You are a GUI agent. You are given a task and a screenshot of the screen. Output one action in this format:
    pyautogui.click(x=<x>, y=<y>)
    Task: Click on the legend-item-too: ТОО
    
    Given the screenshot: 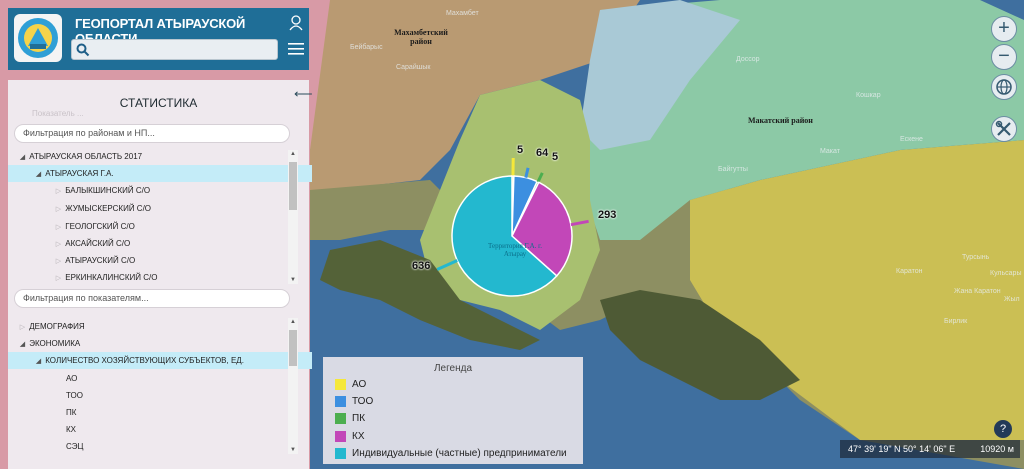 What is the action you would take?
    pyautogui.click(x=354, y=402)
    